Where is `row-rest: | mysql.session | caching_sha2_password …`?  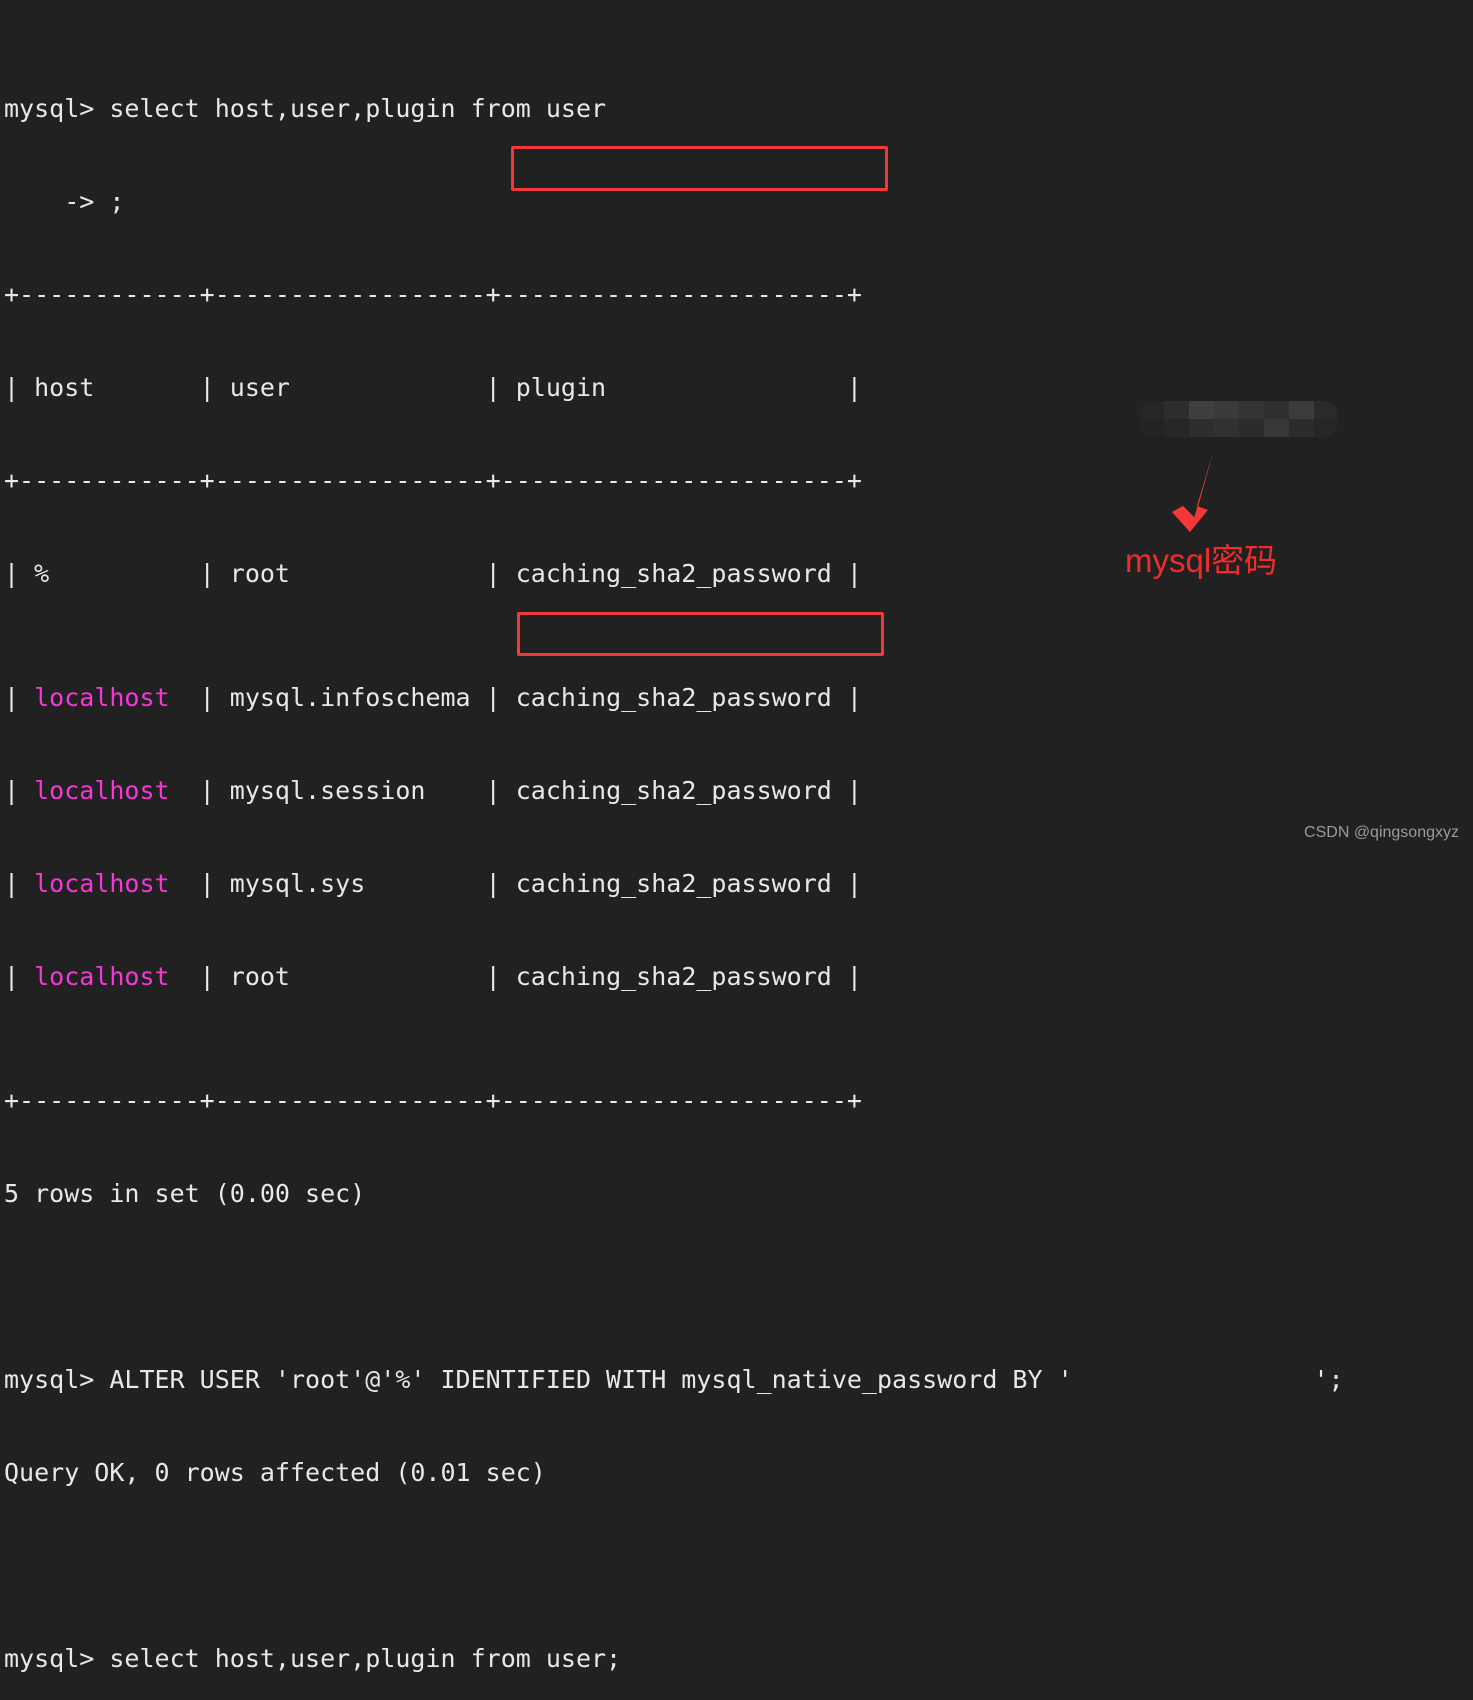 row-rest: | mysql.session | caching_sha2_password … is located at coordinates (515, 790).